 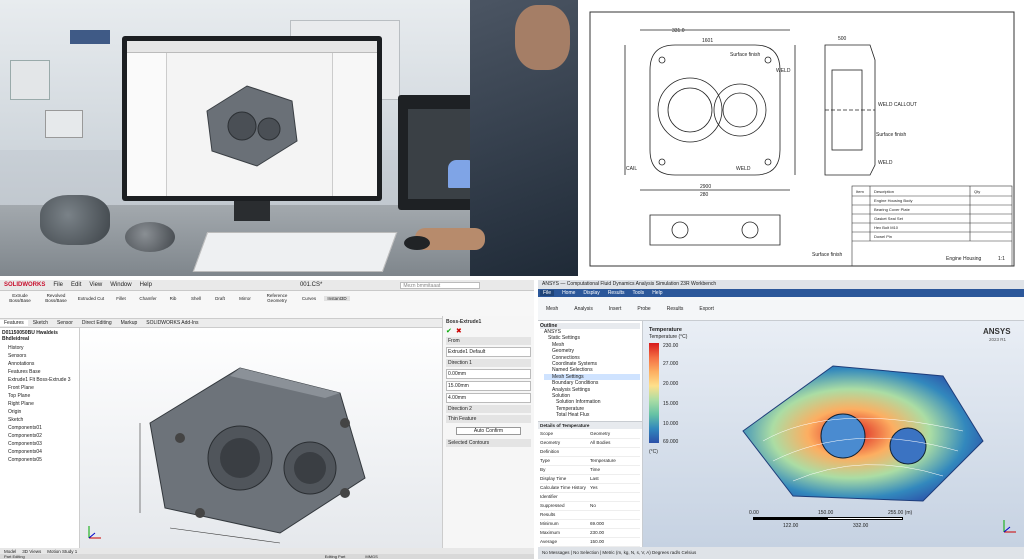 What do you see at coordinates (459, 331) in the screenshot?
I see `cancel-x-icon: ✖` at bounding box center [459, 331].